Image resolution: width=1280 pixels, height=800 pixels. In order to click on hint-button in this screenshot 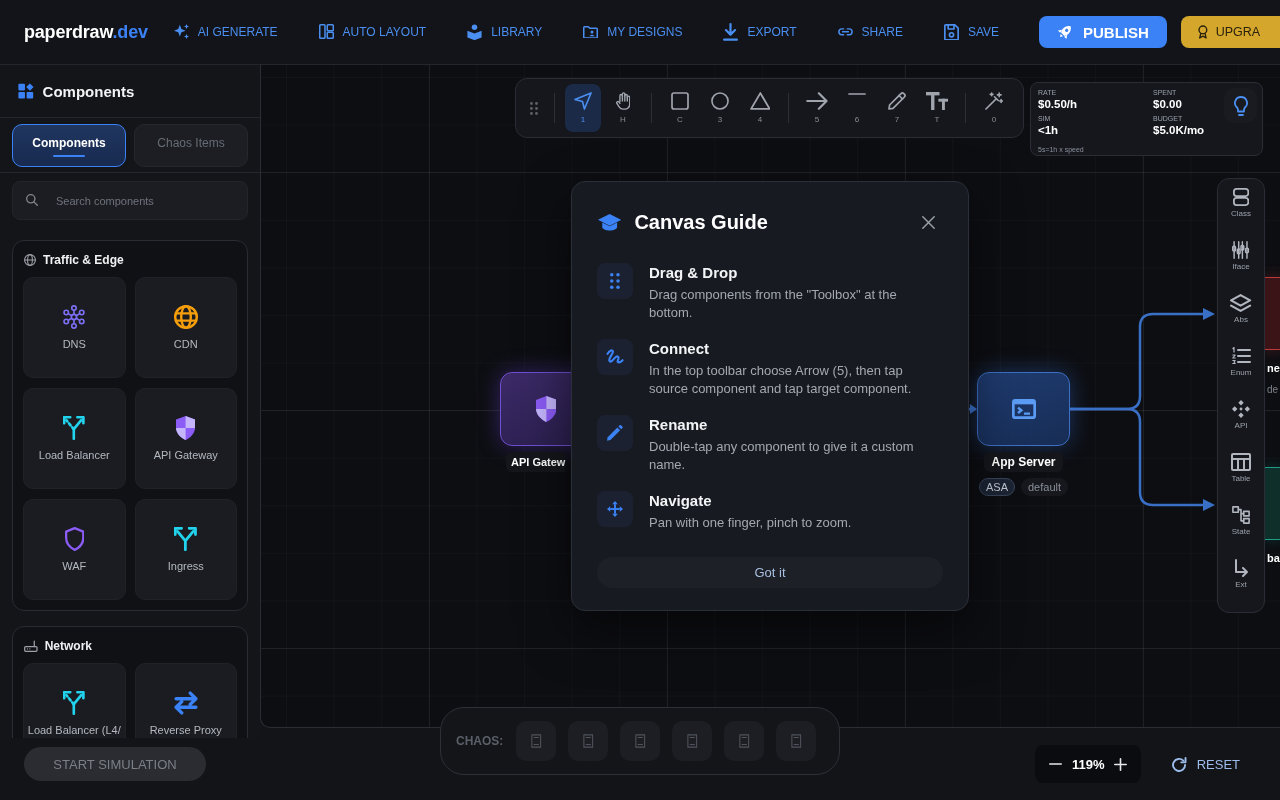, I will do `click(1240, 105)`.